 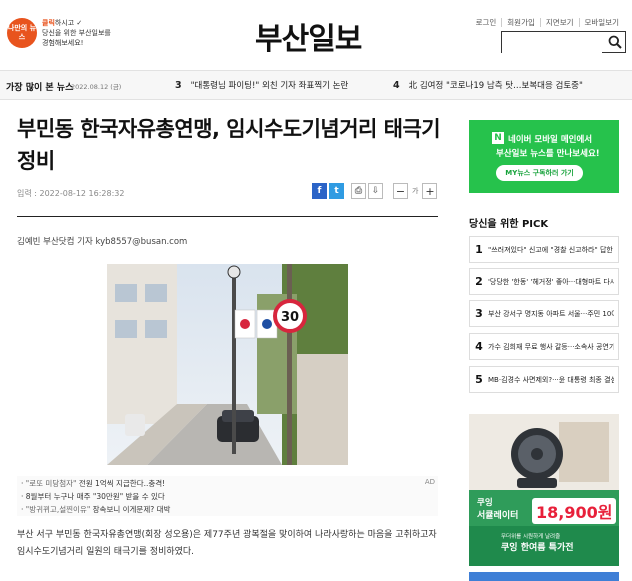 What do you see at coordinates (71, 193) in the screenshot?
I see `article-date: 입력 : 2022-08-12 16:28:32` at bounding box center [71, 193].